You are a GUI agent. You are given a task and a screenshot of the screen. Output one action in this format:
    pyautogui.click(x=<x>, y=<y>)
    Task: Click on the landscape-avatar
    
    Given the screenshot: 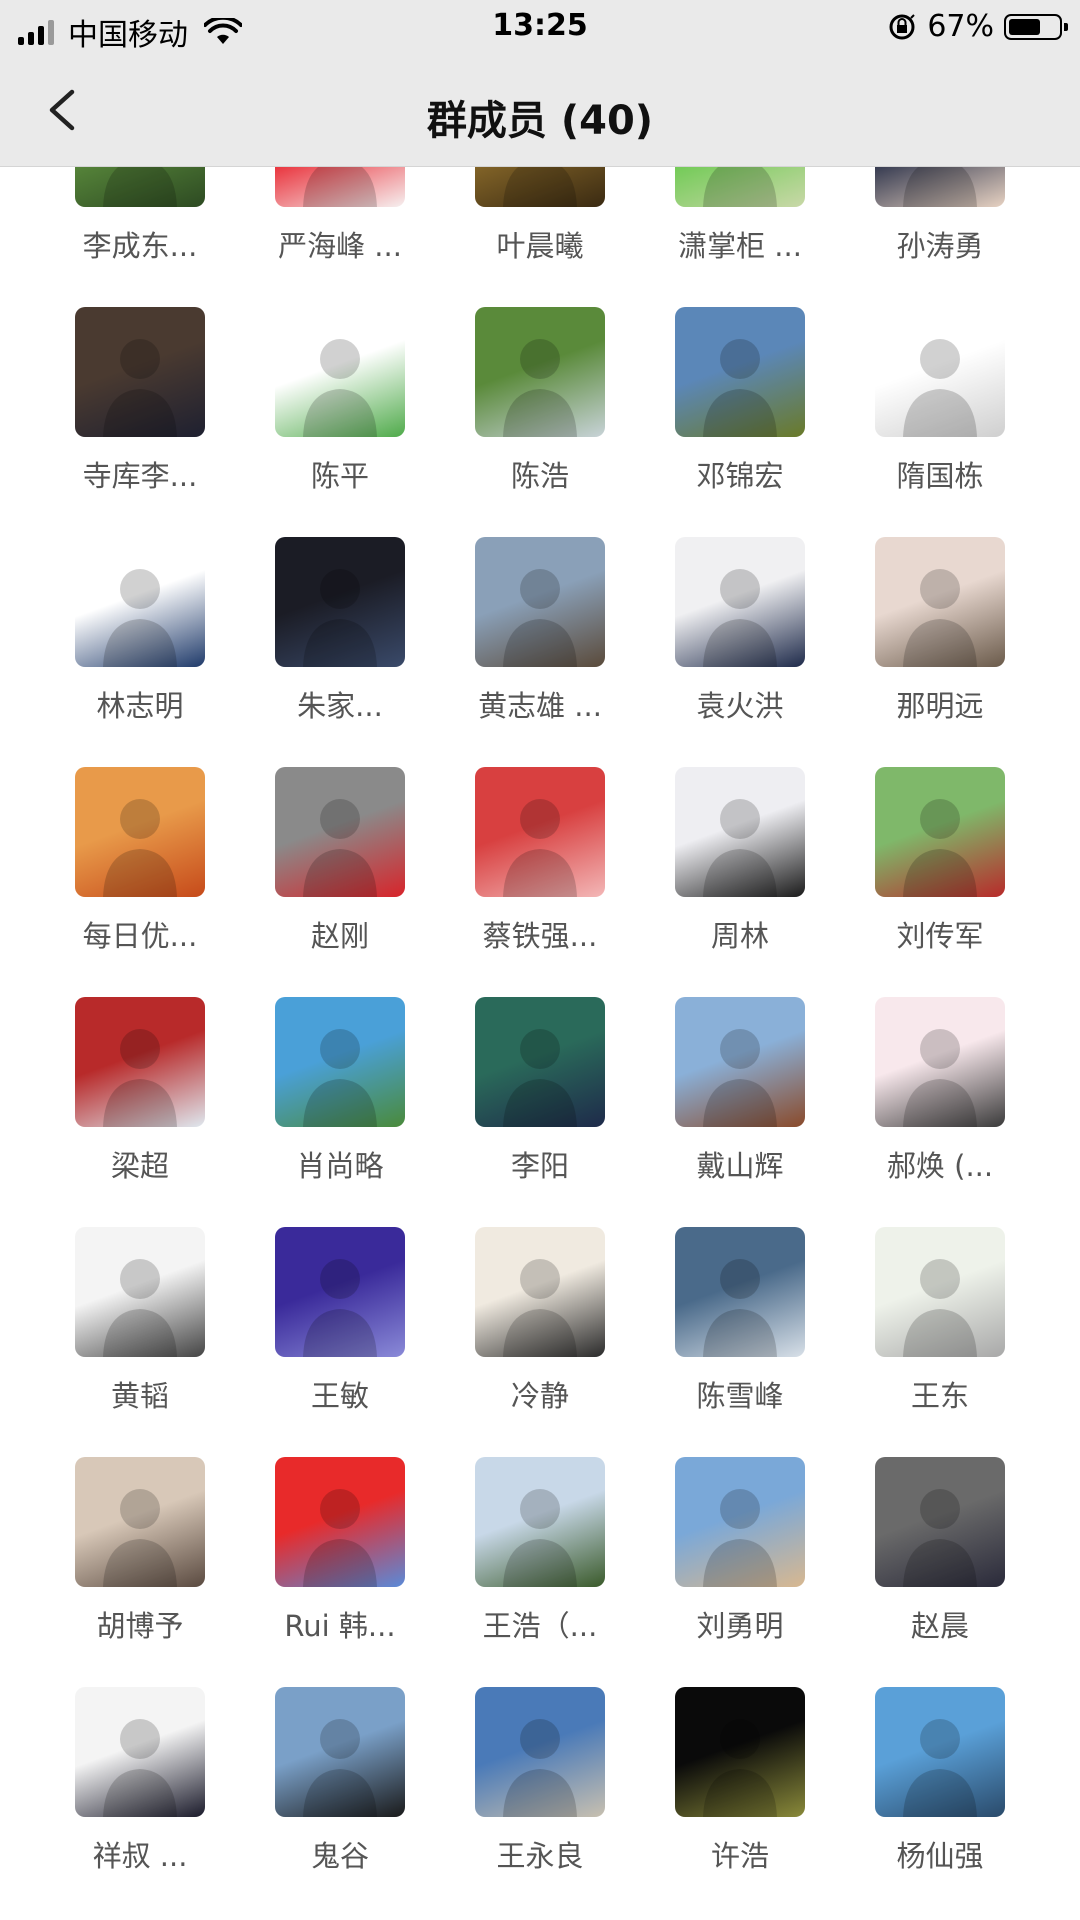 What is the action you would take?
    pyautogui.click(x=740, y=372)
    